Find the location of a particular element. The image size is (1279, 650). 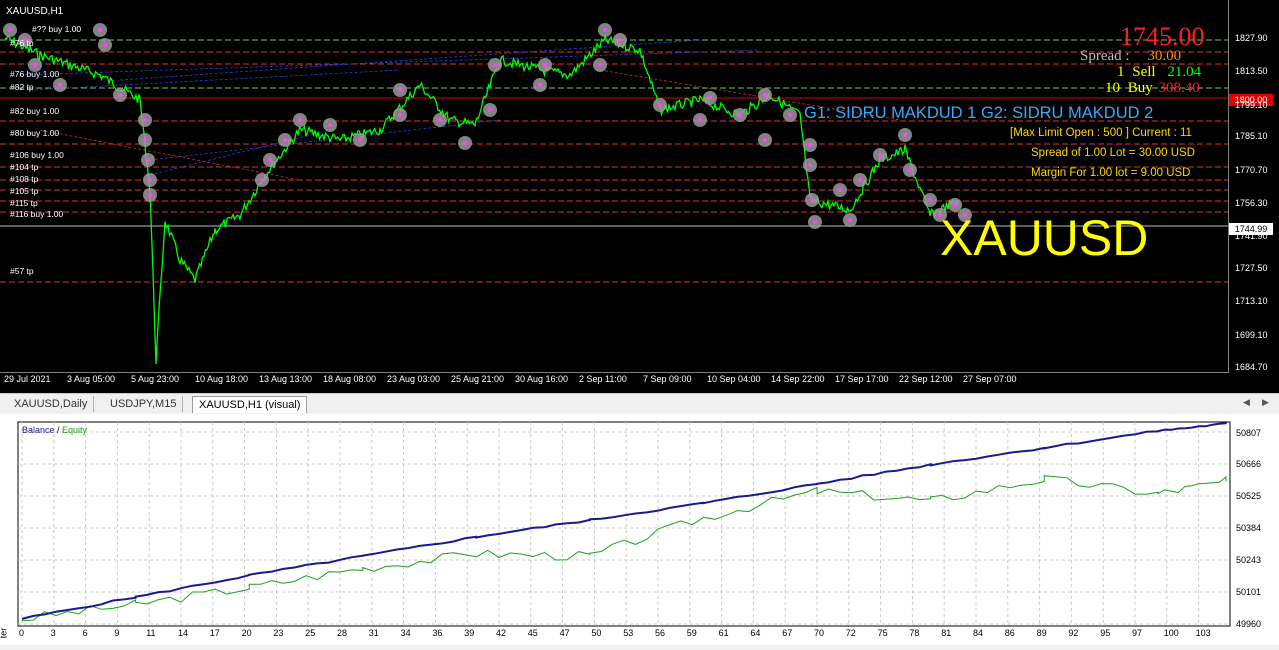

time-axis-label: 3 Aug 05:00 is located at coordinates (91, 379).